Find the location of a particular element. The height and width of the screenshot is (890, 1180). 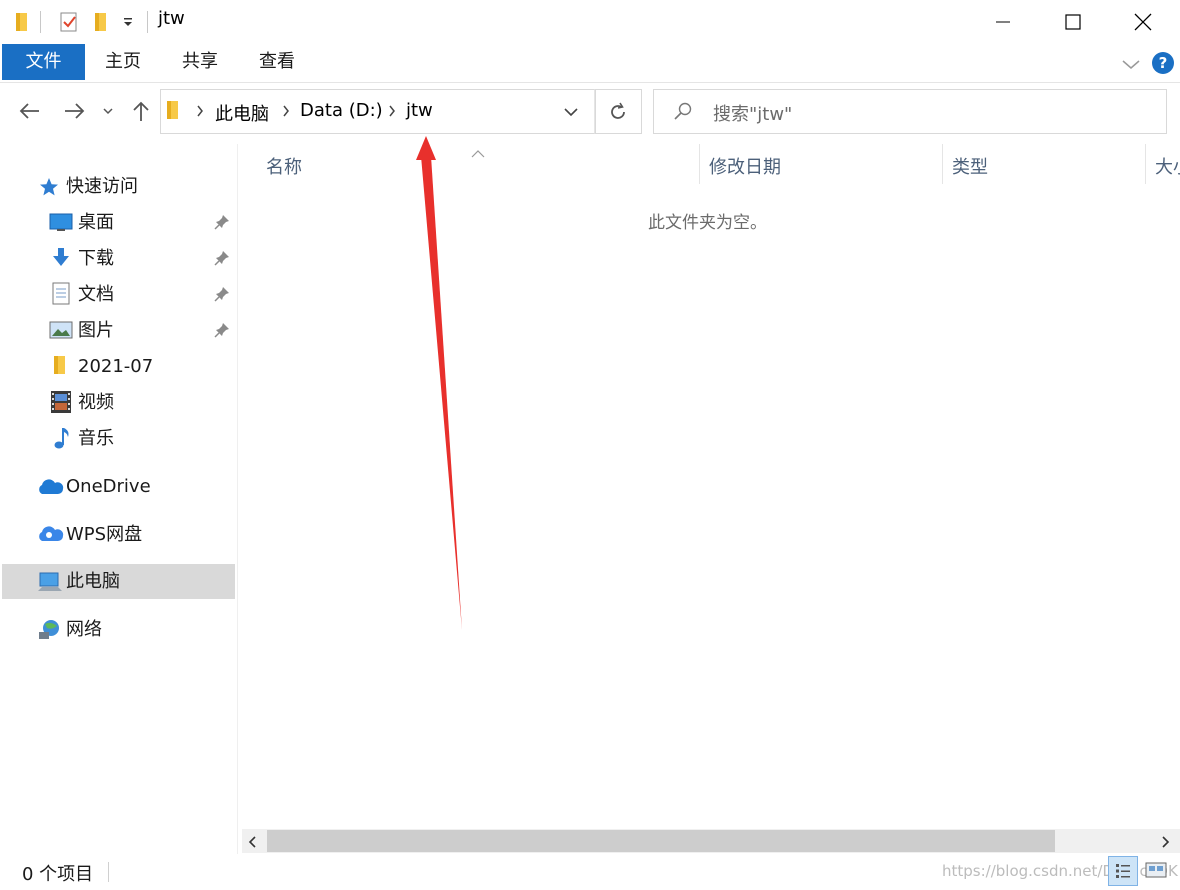

back-arrow-icon is located at coordinates (29, 111).